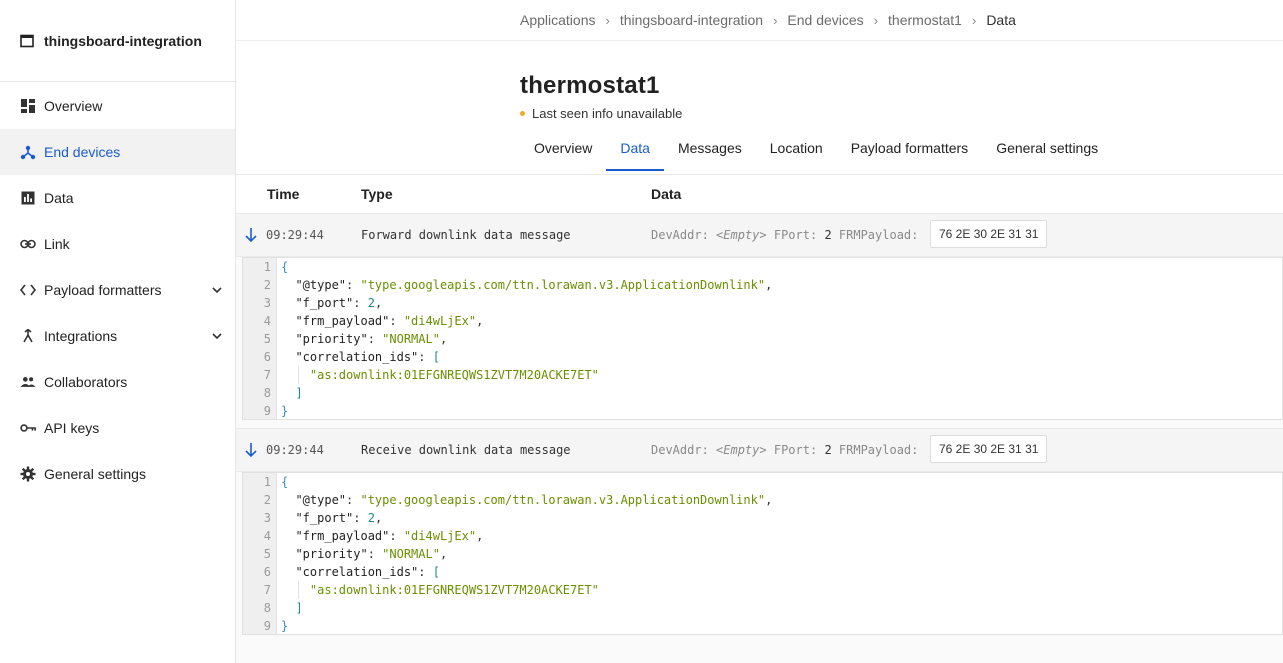  I want to click on tab-payload-formatters: Payload formatters, so click(910, 150).